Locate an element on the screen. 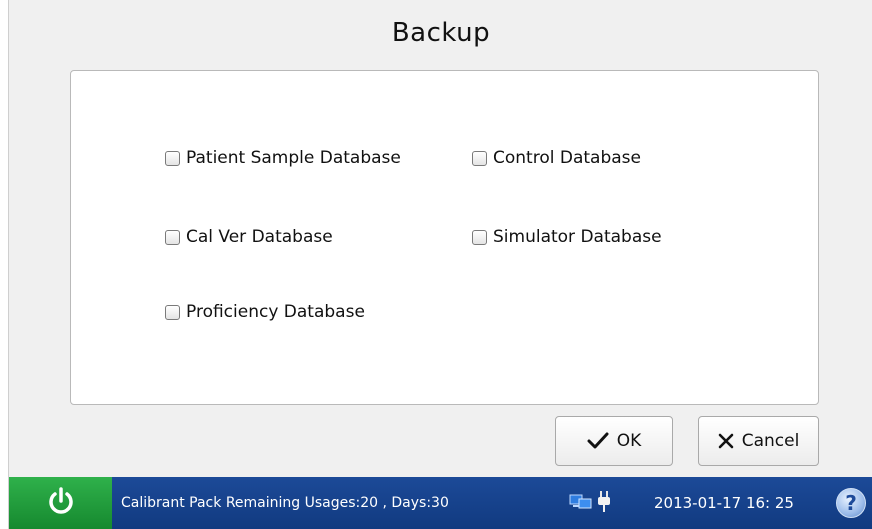 The height and width of the screenshot is (529, 872). option-label: Cal Ver Database is located at coordinates (259, 237).